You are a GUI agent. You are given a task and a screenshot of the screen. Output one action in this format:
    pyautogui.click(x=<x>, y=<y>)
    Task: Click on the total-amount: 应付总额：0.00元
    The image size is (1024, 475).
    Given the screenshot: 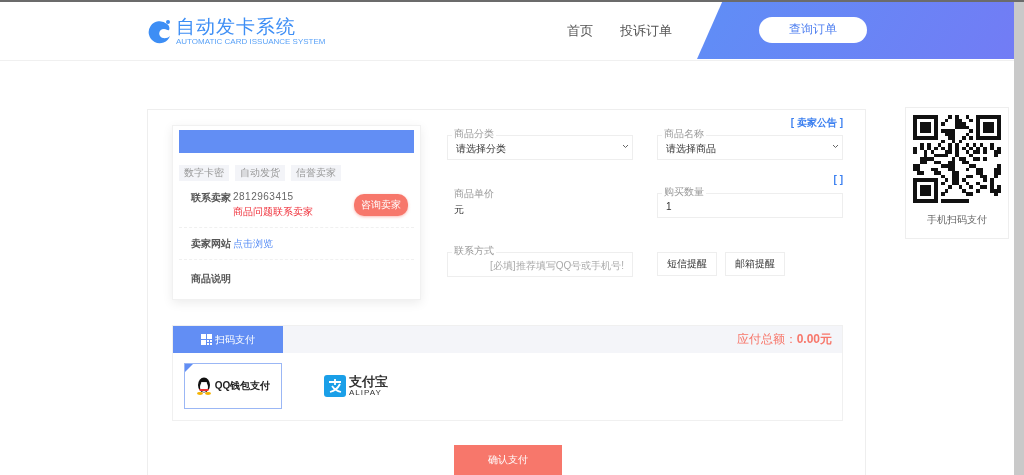 What is the action you would take?
    pyautogui.click(x=784, y=339)
    